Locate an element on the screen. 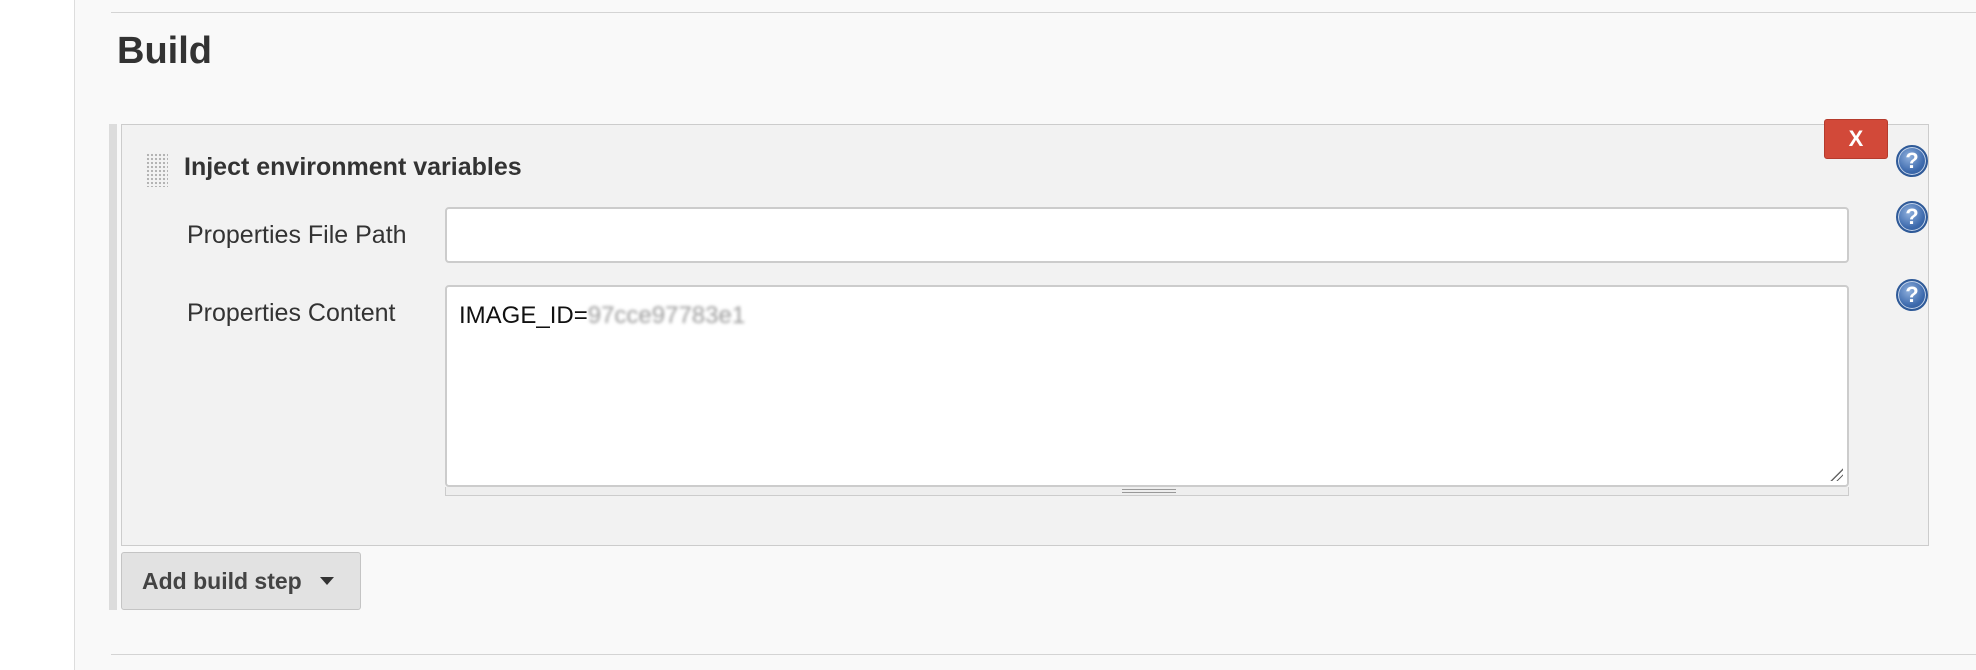 This screenshot has height=670, width=1976. properties-content-redacted-value: 97cce97783e1 is located at coordinates (666, 315).